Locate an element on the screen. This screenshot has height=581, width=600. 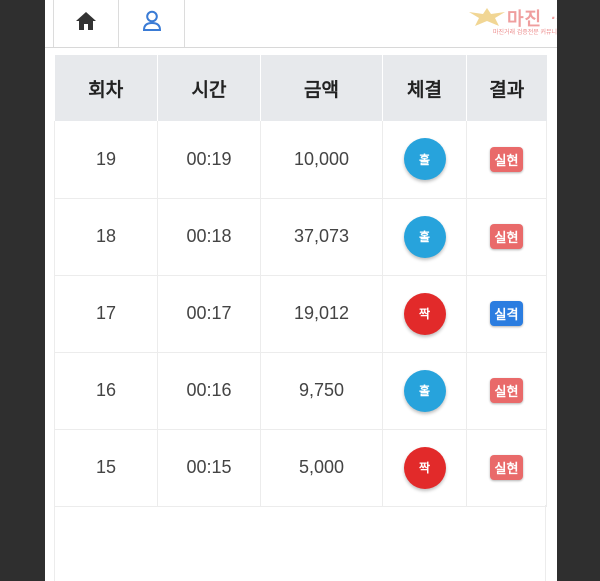
watermark-subtitle: 마진거래 검증전문 커뮤니티 is located at coordinates (525, 33).